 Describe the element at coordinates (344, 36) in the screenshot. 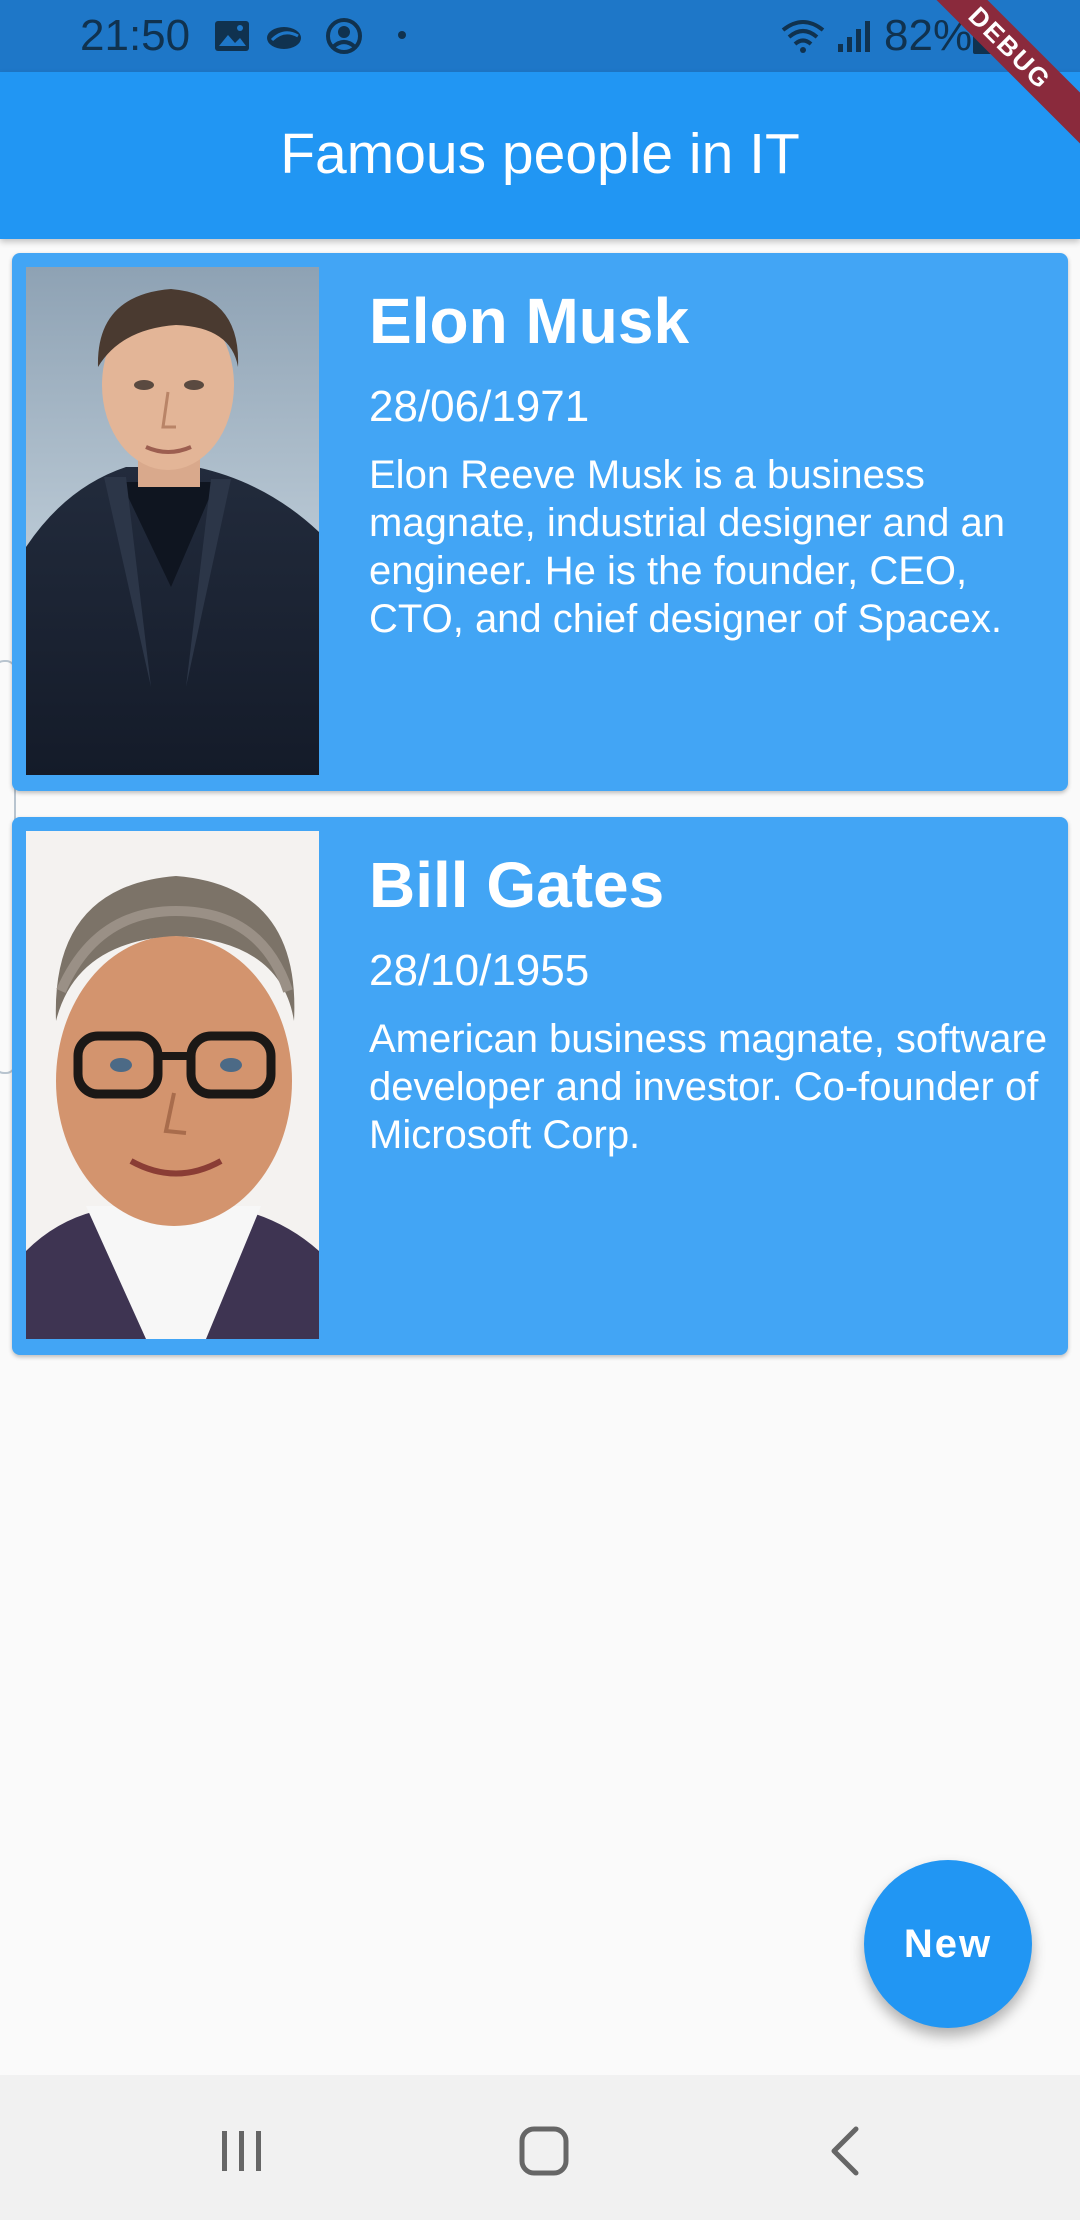

I see `account-circle-icon` at that location.